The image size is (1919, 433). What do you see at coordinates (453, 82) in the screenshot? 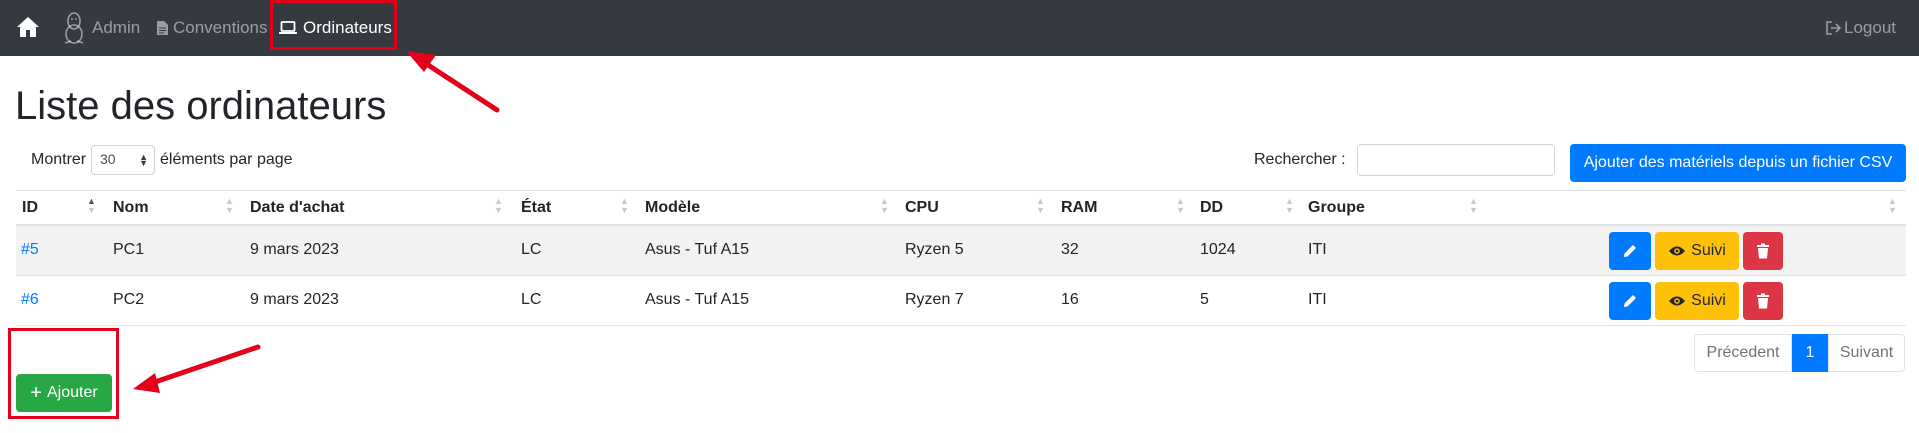
I see `annotation-arrow-ordinateurs` at bounding box center [453, 82].